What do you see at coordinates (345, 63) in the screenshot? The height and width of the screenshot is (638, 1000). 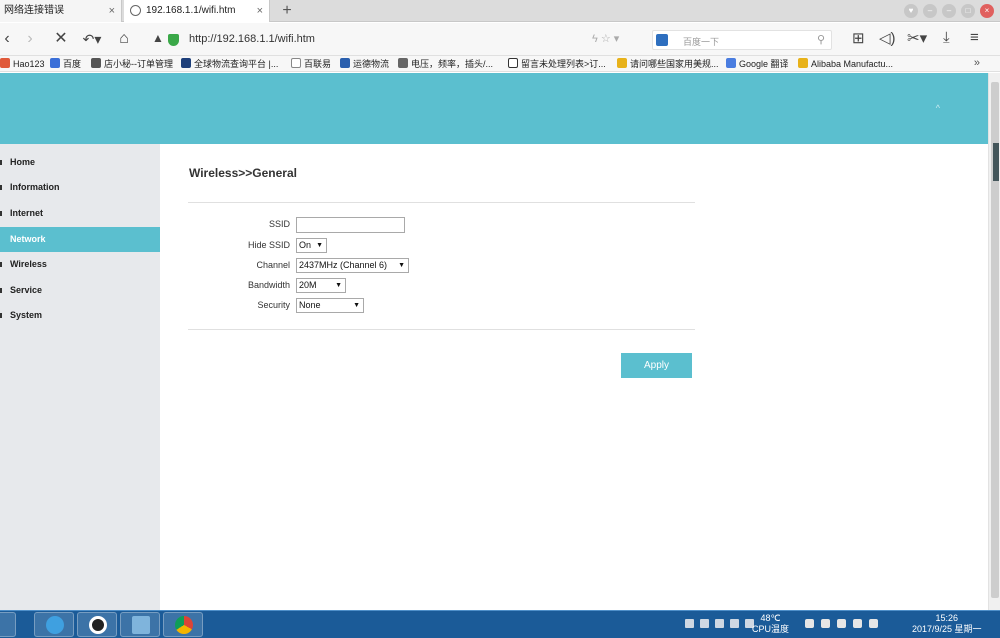 I see `plane-icon` at bounding box center [345, 63].